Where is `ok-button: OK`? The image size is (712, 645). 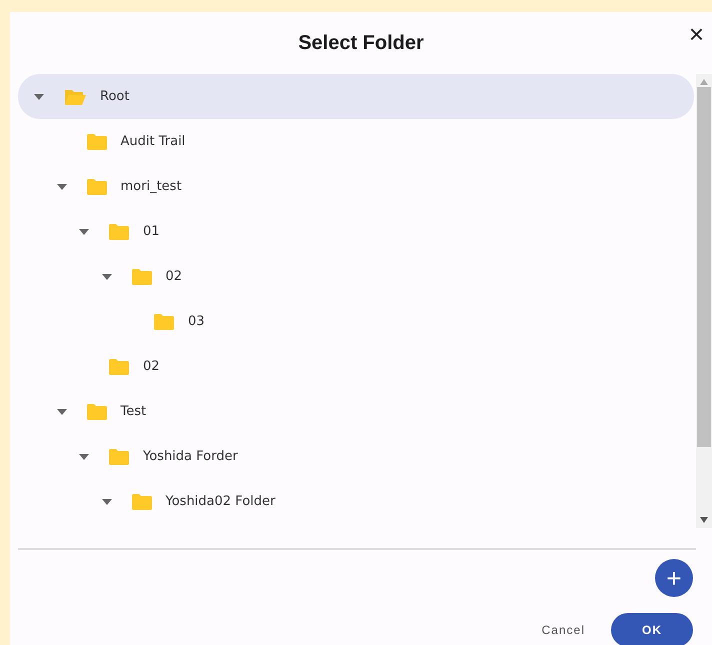
ok-button: OK is located at coordinates (652, 629).